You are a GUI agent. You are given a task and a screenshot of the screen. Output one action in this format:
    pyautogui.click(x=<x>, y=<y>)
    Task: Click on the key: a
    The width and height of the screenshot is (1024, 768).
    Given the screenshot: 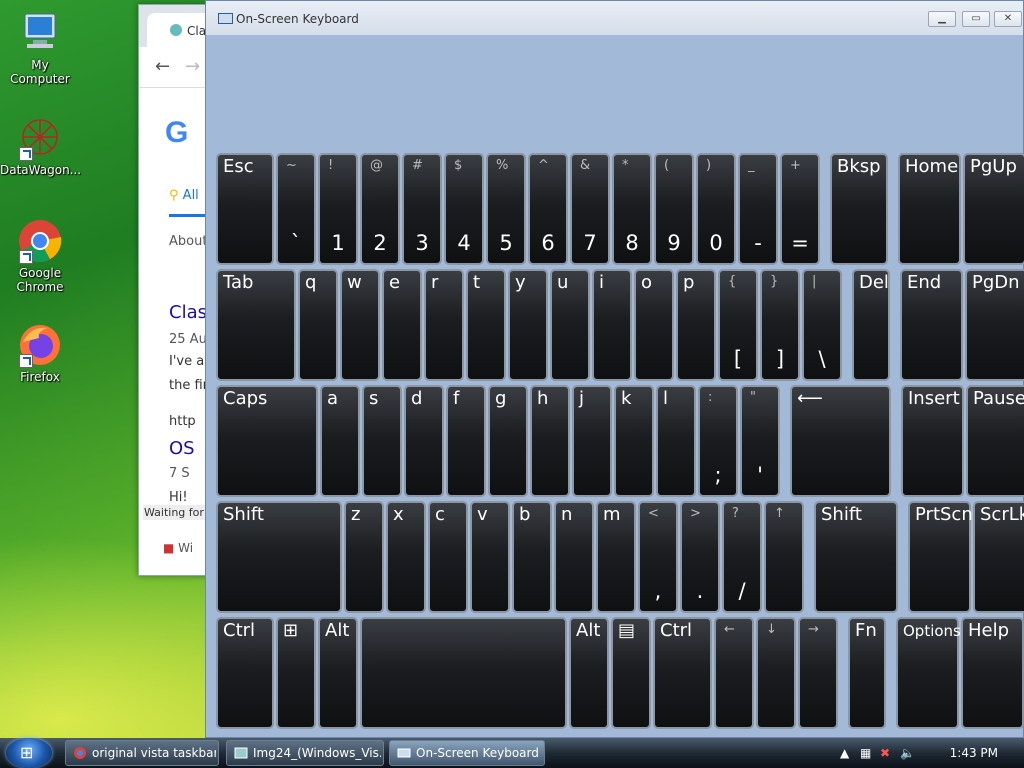 What is the action you would take?
    pyautogui.click(x=340, y=441)
    